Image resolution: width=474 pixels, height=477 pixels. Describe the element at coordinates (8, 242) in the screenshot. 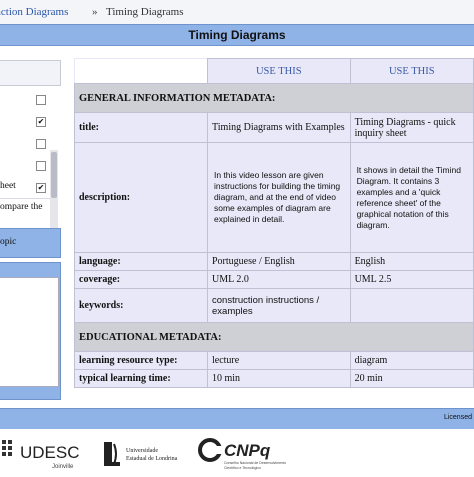

I see `sidebar-topic-label: opic` at that location.